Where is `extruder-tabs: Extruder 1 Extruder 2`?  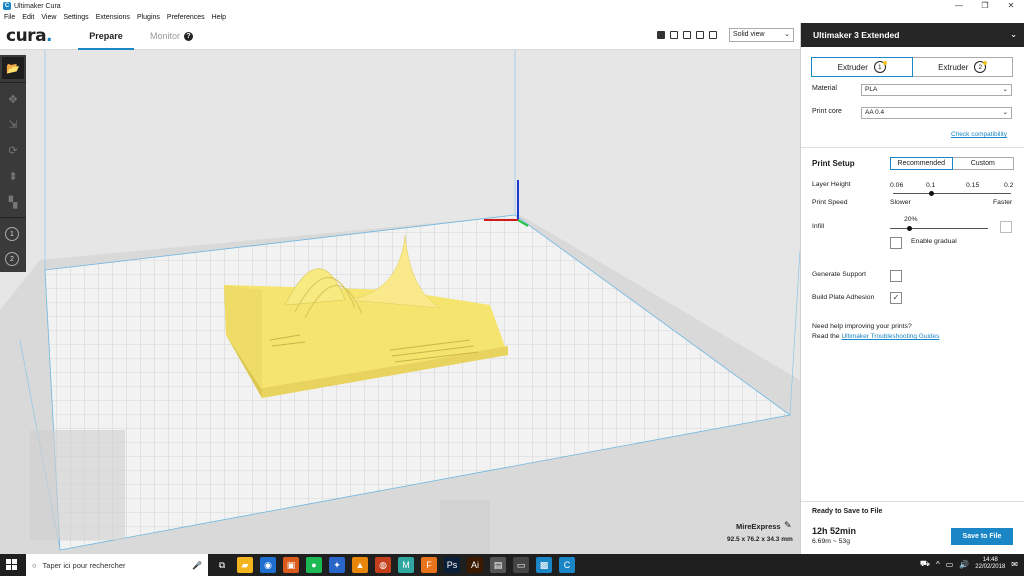 extruder-tabs: Extruder 1 Extruder 2 is located at coordinates (912, 67).